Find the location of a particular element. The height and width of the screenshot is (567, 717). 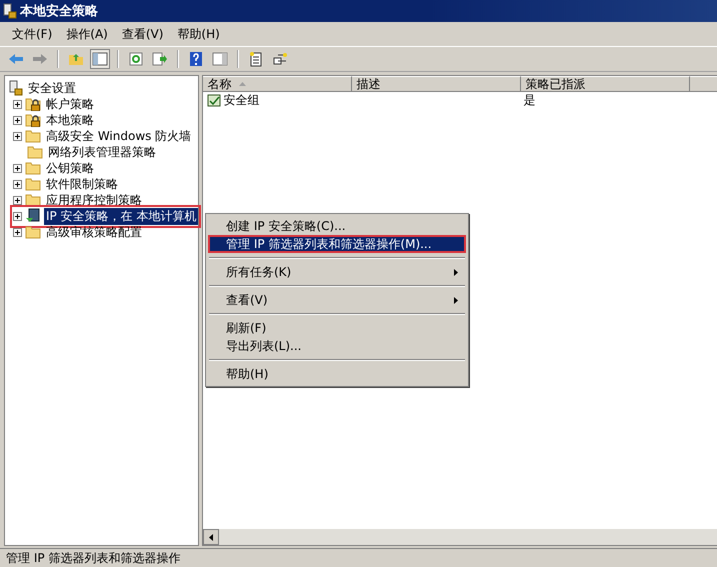

window-title: 本地安全策略 is located at coordinates (59, 11).